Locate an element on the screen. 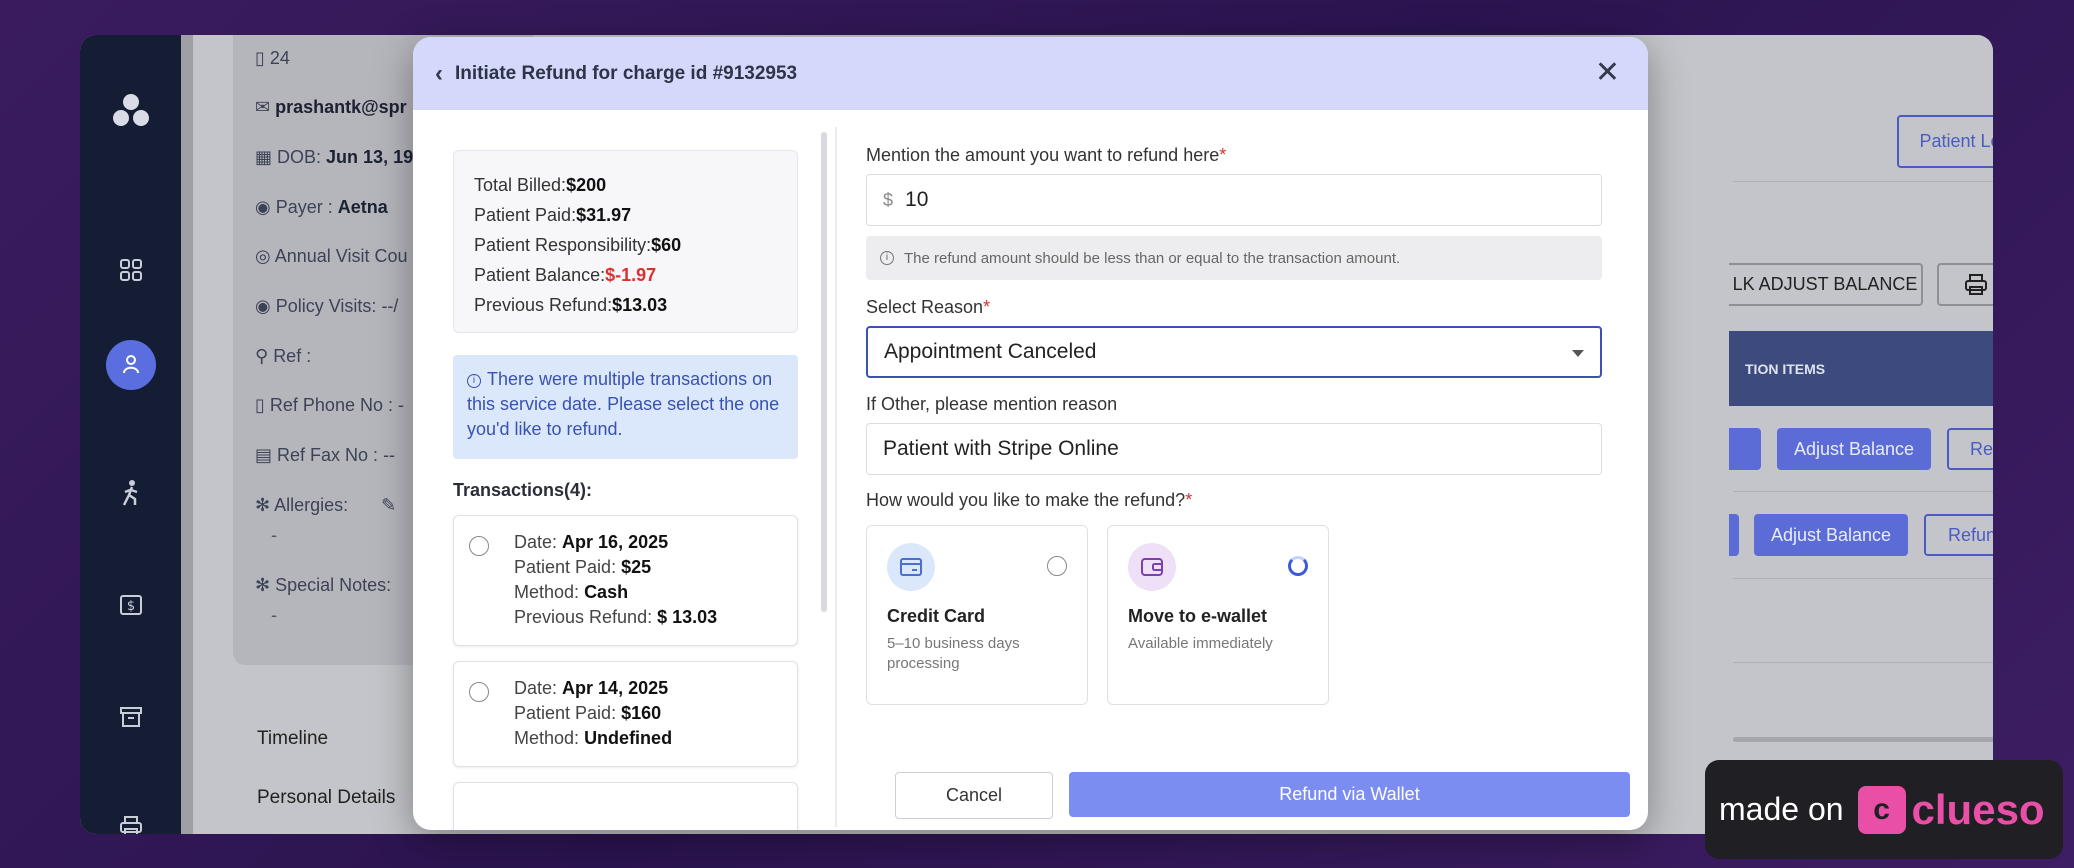 The height and width of the screenshot is (868, 2074). chevron-down-icon is located at coordinates (1578, 353).